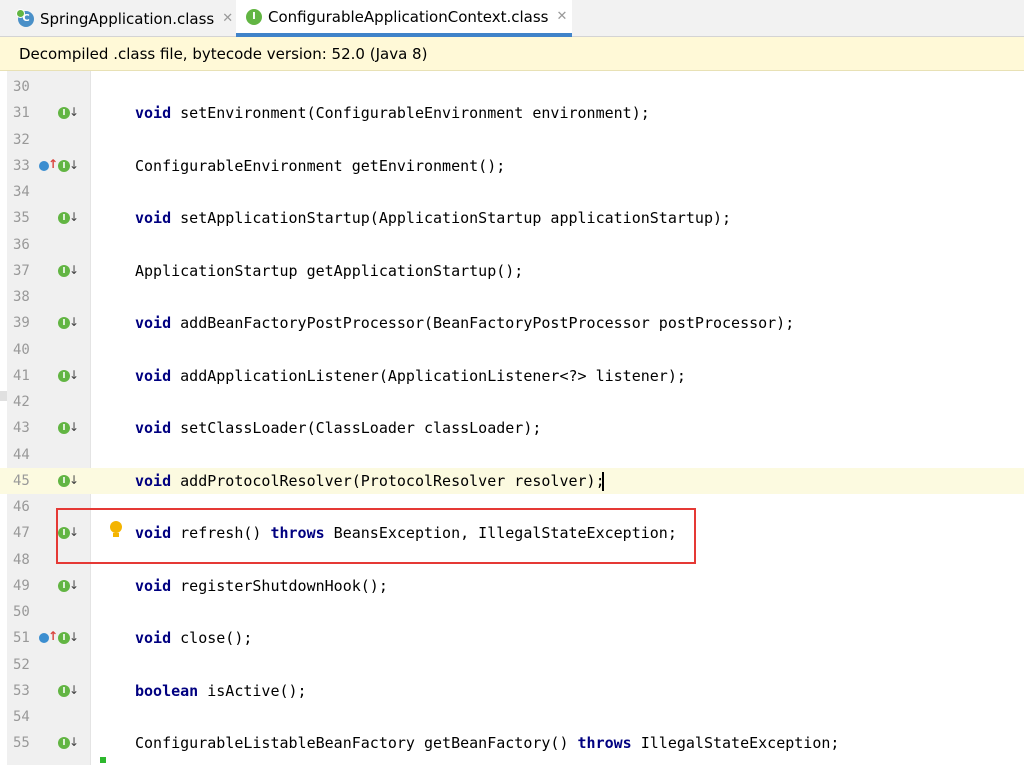 The width and height of the screenshot is (1024, 765). Describe the element at coordinates (28, 560) in the screenshot. I see `line-number: 48` at that location.